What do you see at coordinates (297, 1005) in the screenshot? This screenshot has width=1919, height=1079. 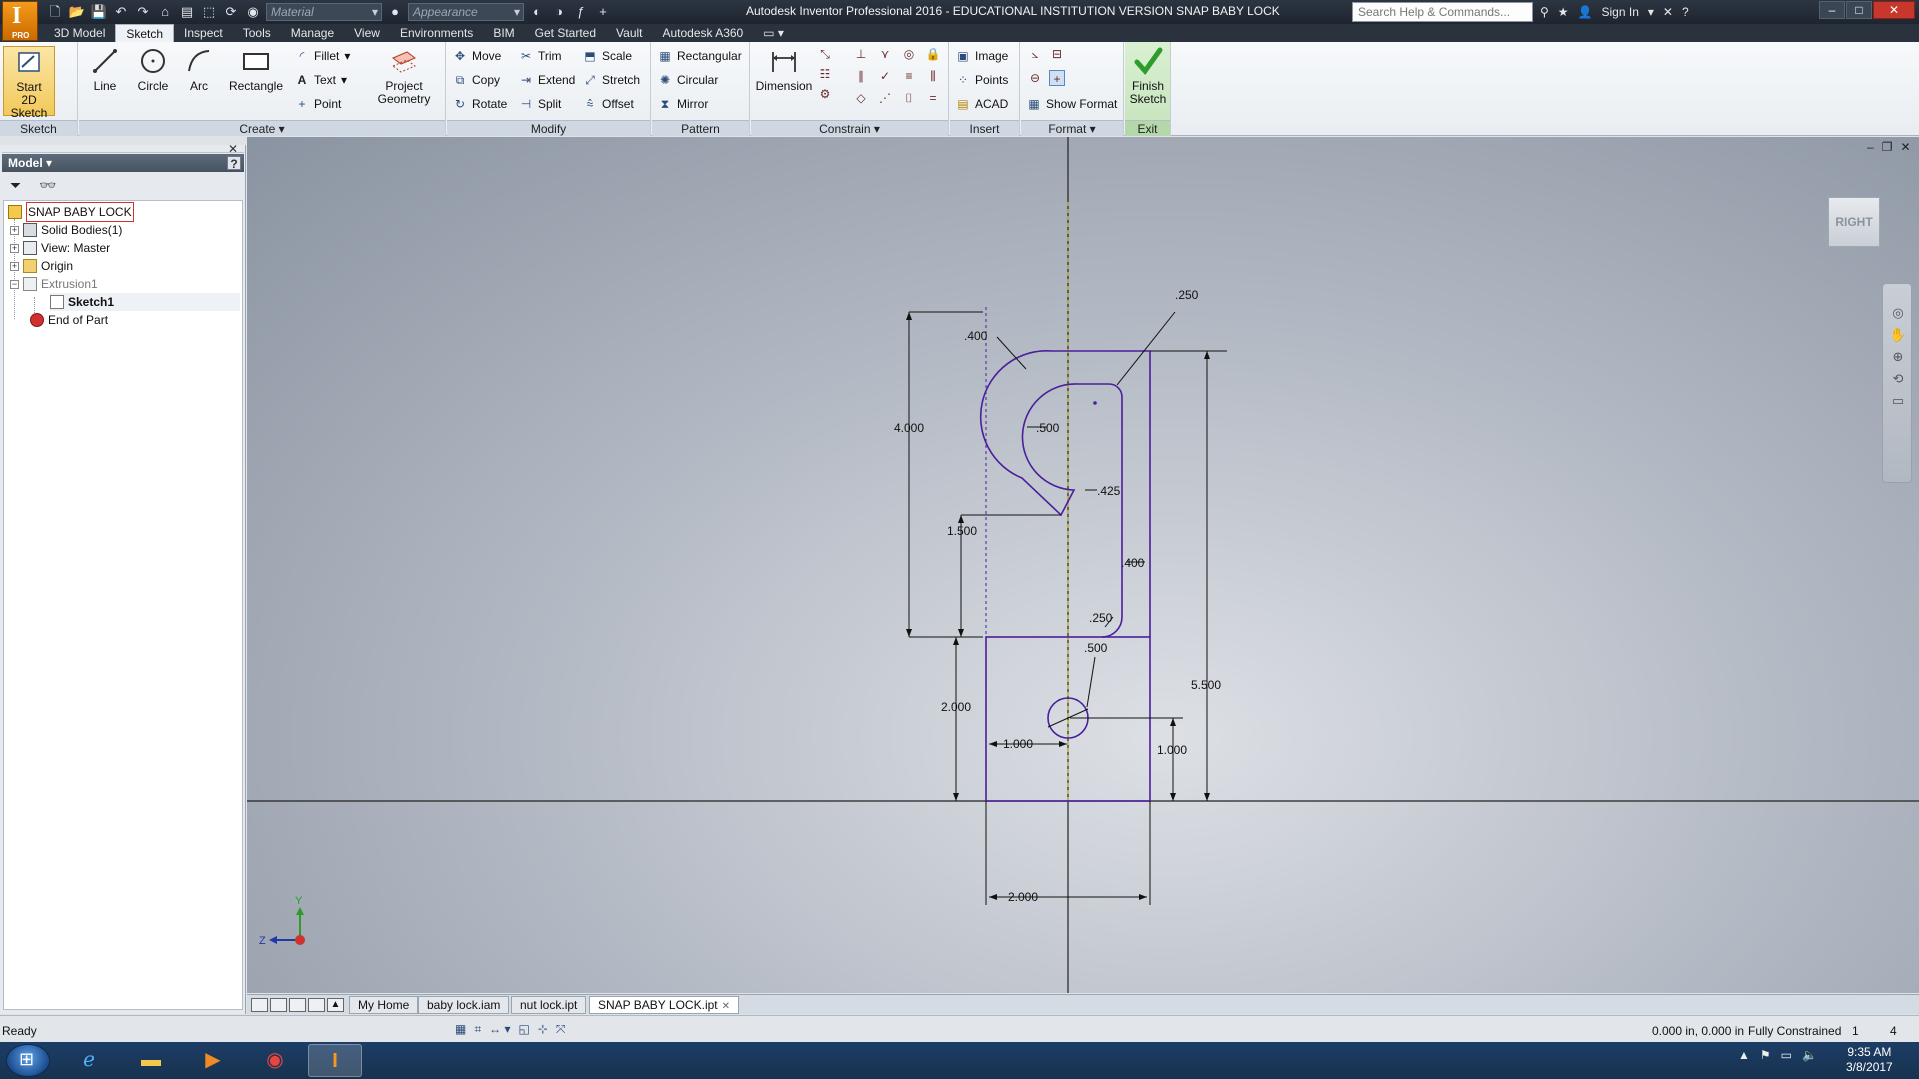 I see `tile-vertical-icon` at bounding box center [297, 1005].